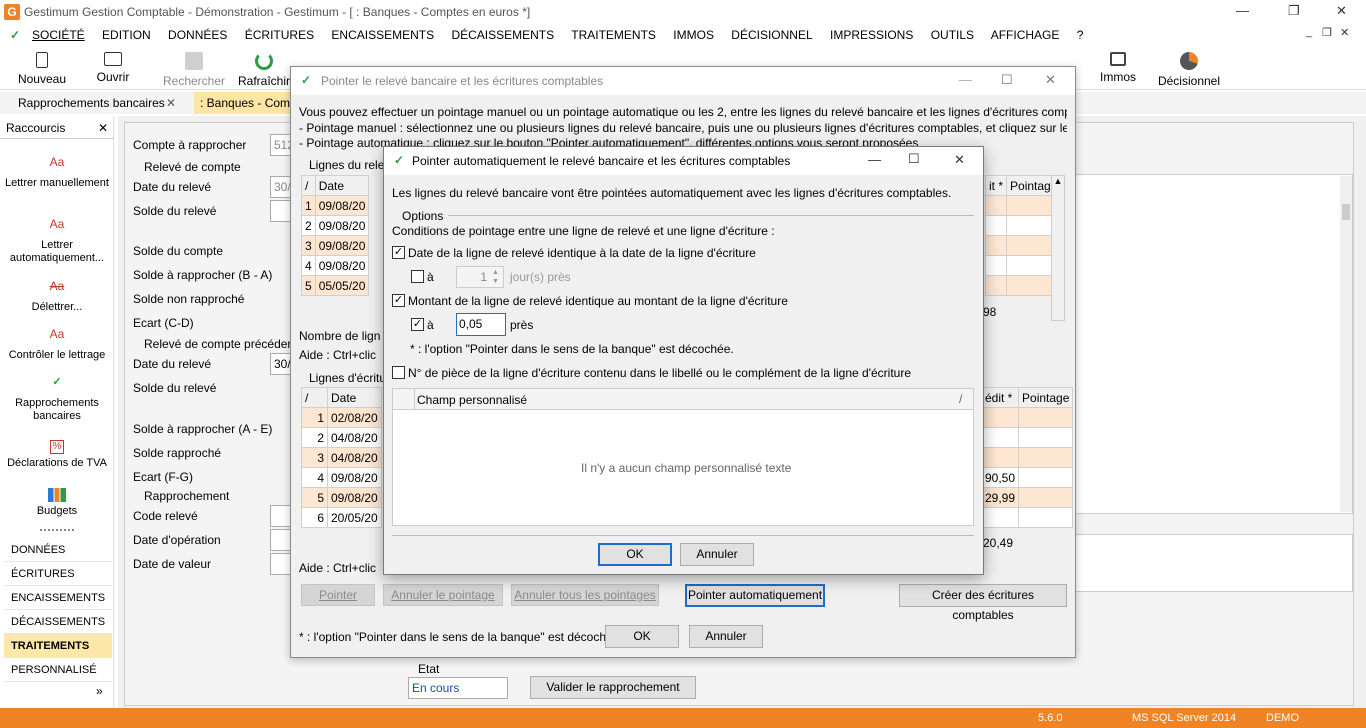 The image size is (1366, 728). Describe the element at coordinates (726, 636) in the screenshot. I see `dialog-pointer-annuler: Annuler` at that location.